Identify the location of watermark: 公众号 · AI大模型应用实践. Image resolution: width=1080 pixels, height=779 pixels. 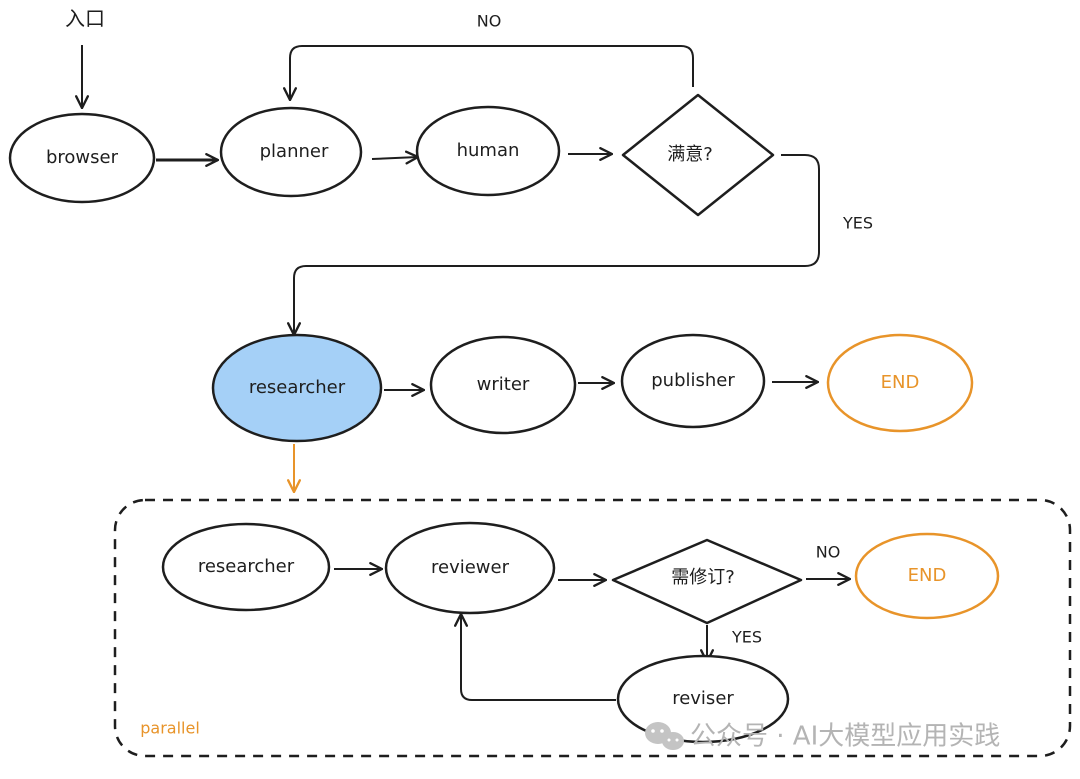
(822, 737).